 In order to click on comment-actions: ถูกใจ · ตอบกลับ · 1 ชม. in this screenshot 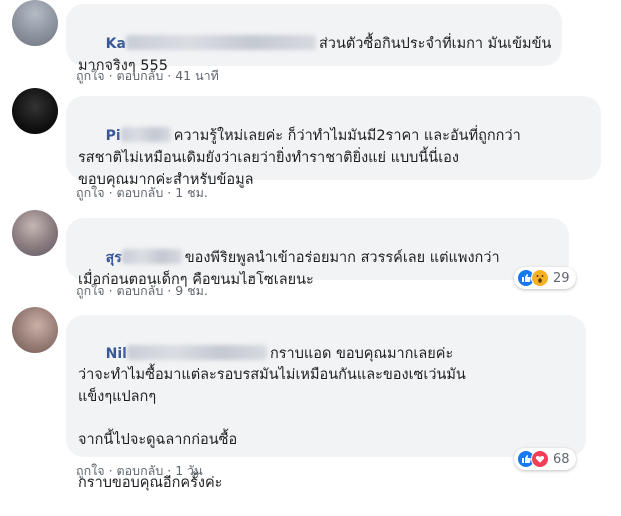, I will do `click(142, 192)`.